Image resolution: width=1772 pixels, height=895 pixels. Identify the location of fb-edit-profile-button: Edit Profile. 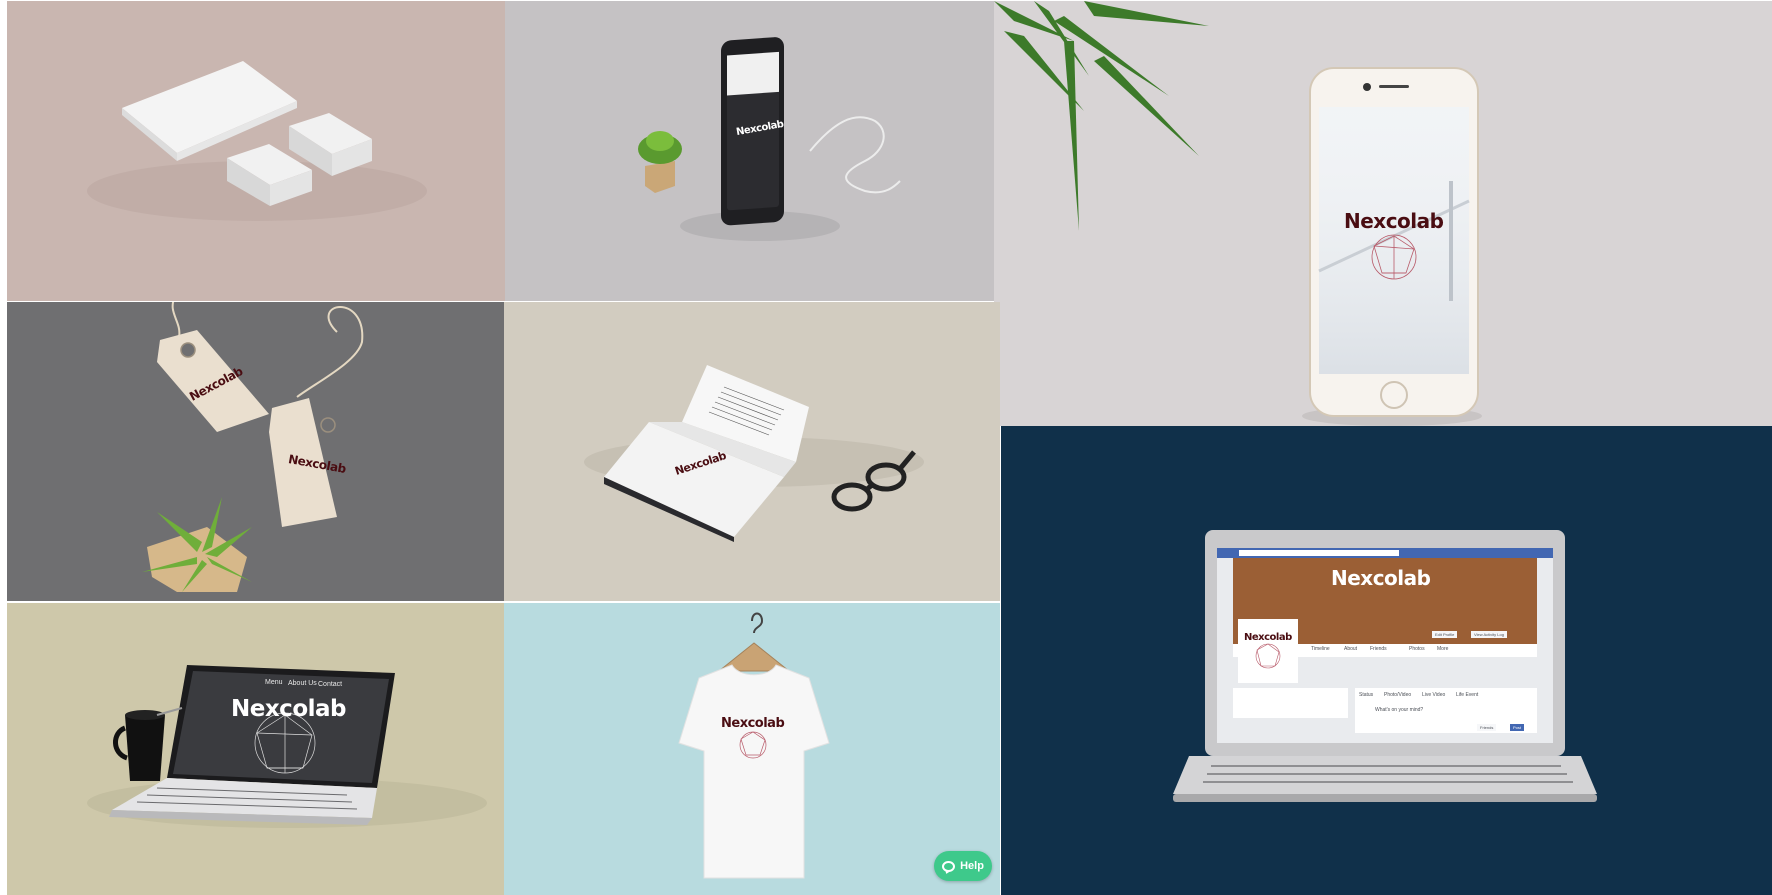
(1445, 634).